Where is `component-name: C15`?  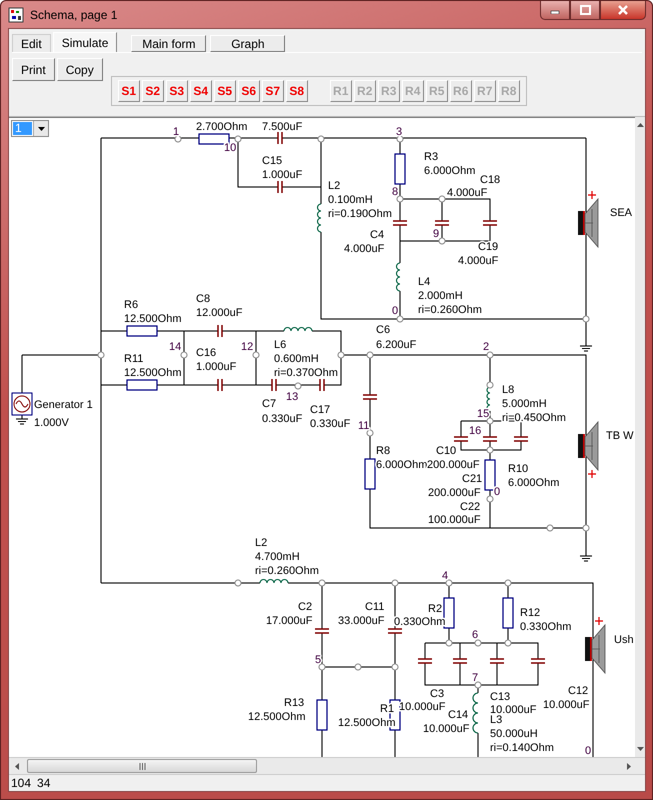
component-name: C15 is located at coordinates (272, 161).